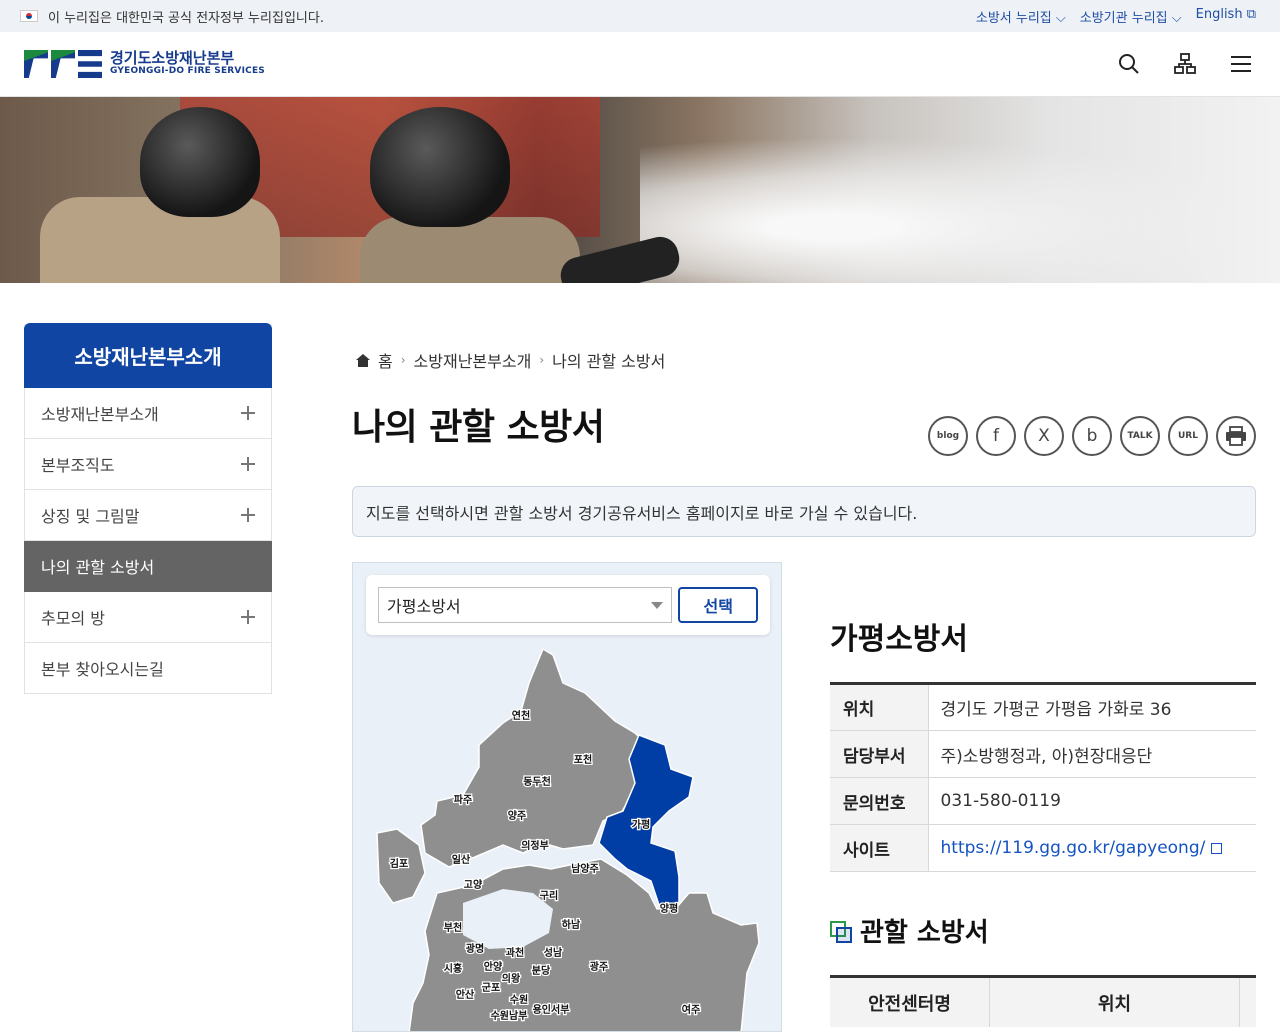  What do you see at coordinates (551, 1009) in the screenshot?
I see `svg-text: 용인서부` at bounding box center [551, 1009].